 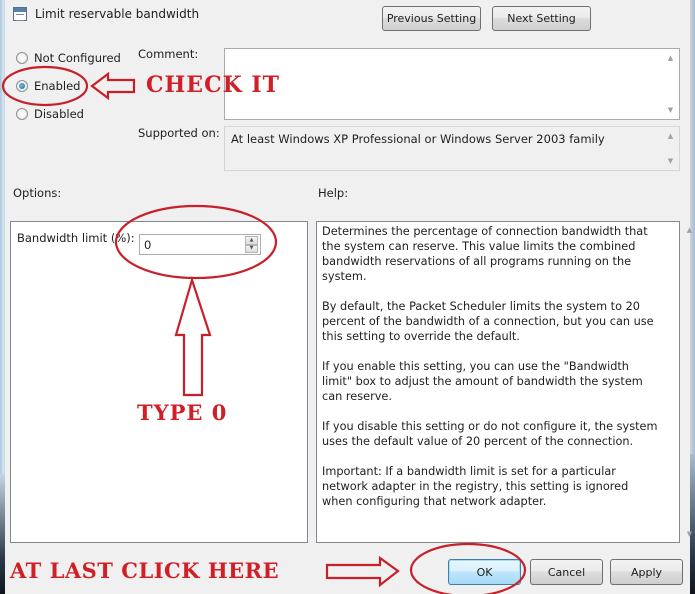 I want to click on radio-disabled: Disabled, so click(x=50, y=114).